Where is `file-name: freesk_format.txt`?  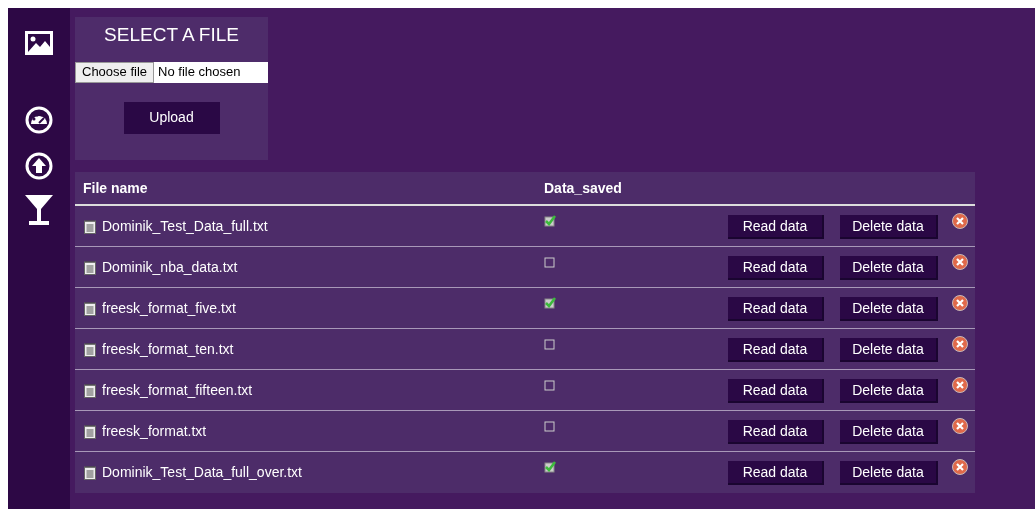 file-name: freesk_format.txt is located at coordinates (154, 431).